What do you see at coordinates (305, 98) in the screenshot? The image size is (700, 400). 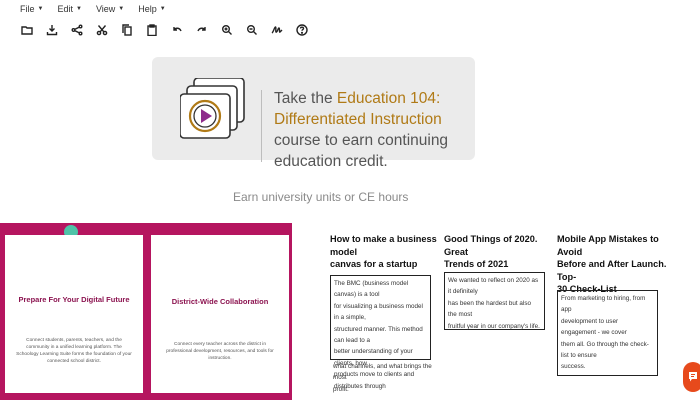 I see `promo-prefix: Take the` at bounding box center [305, 98].